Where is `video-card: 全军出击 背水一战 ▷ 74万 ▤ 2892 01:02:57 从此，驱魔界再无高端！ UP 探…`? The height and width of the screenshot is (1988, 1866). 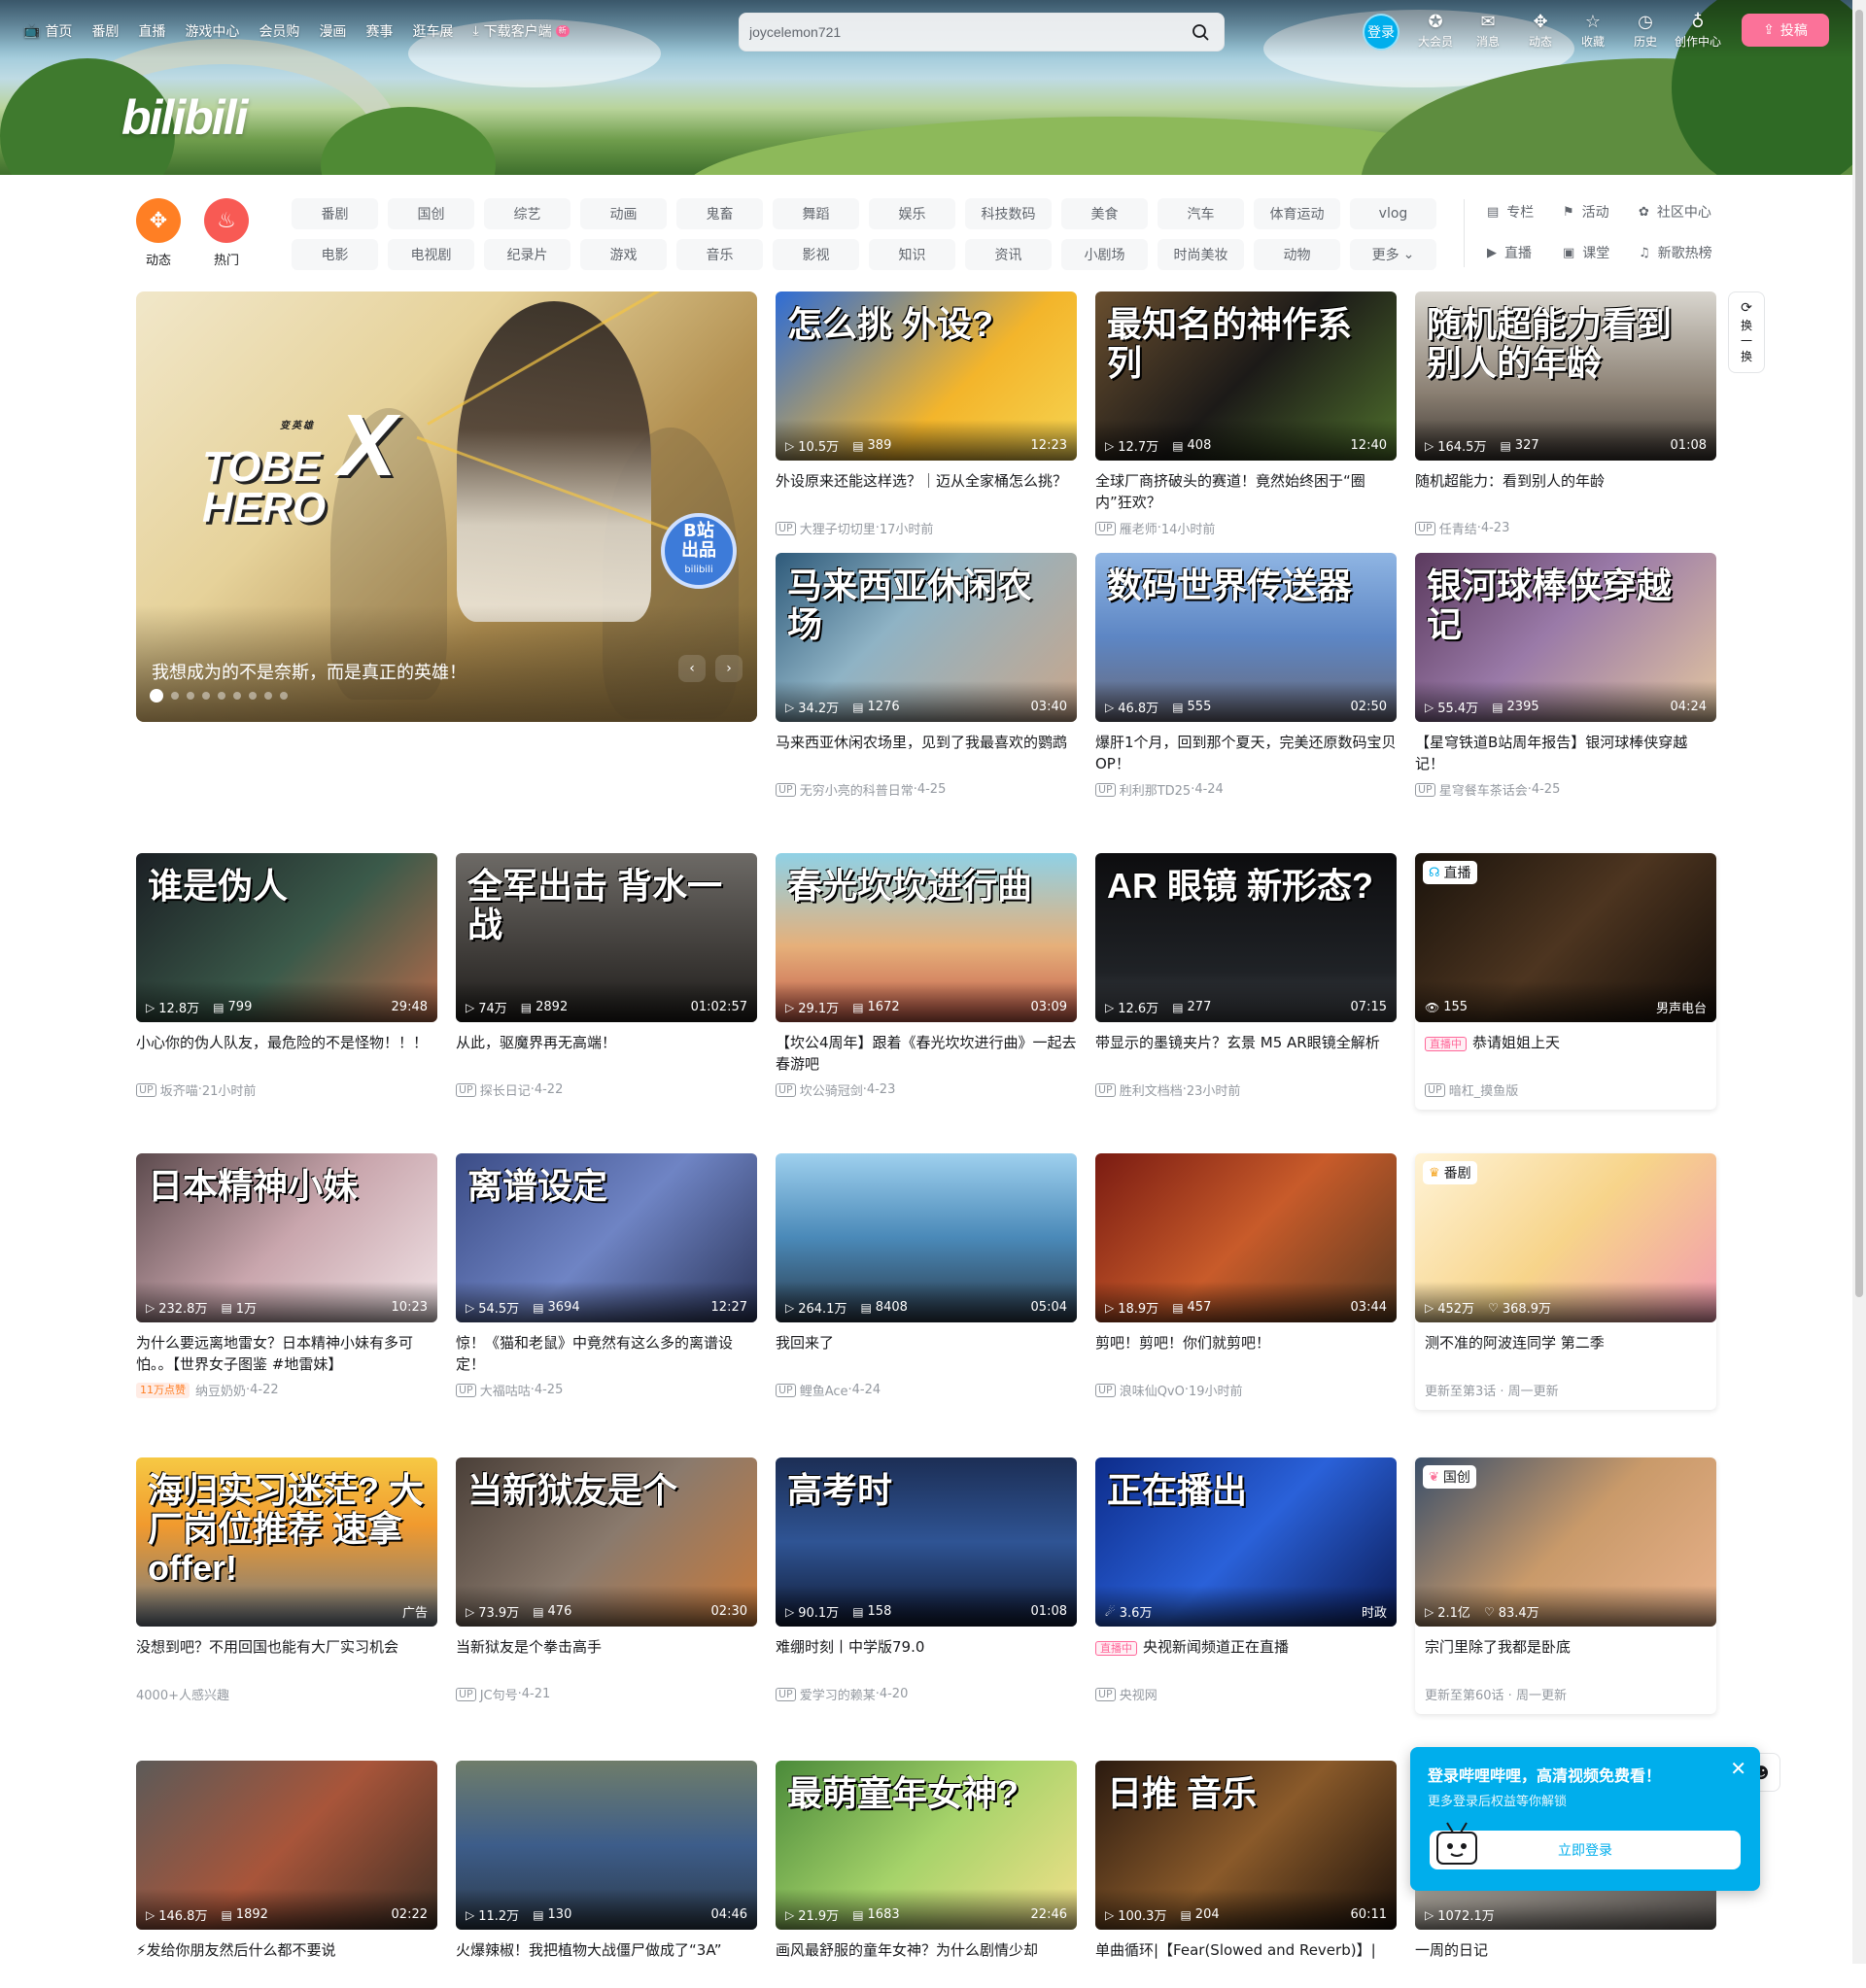 video-card: 全军出击 背水一战 ▷ 74万 ▤ 2892 01:02:57 从此，驱魔界再无高端！ UP 探… is located at coordinates (606, 976).